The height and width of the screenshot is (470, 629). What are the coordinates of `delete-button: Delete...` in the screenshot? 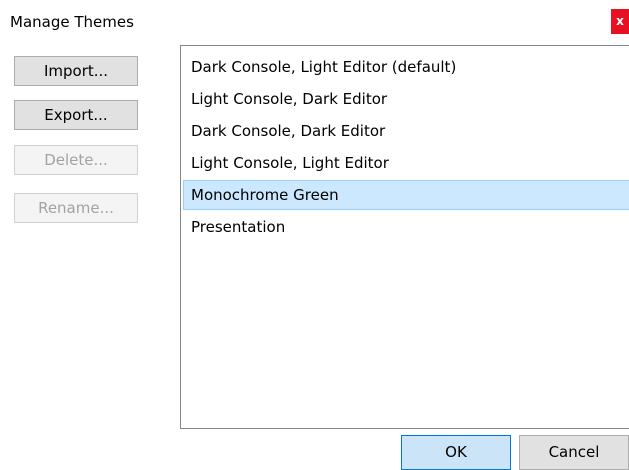 It's located at (76, 160).